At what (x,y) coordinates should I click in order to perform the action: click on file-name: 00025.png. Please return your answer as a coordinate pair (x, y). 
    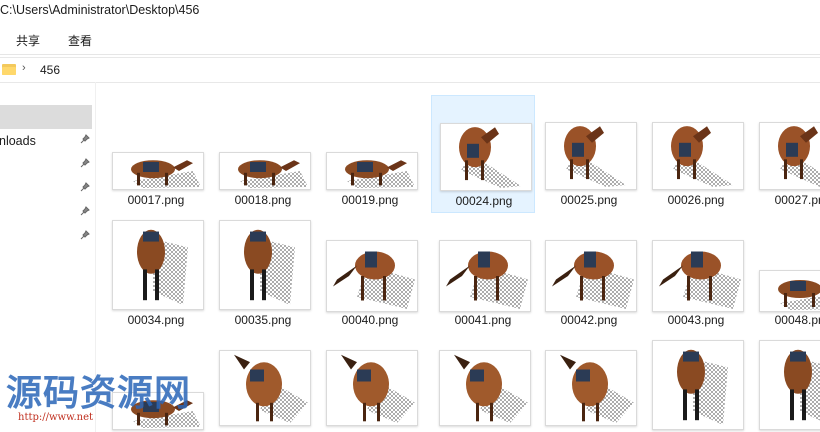
    Looking at the image, I should click on (589, 200).